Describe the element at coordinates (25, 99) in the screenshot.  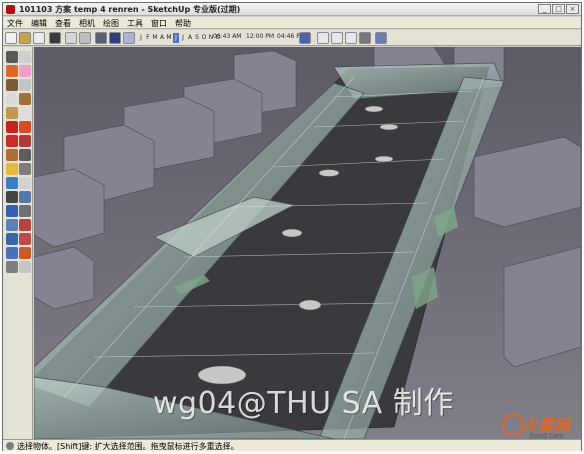
I see `arc-icon` at that location.